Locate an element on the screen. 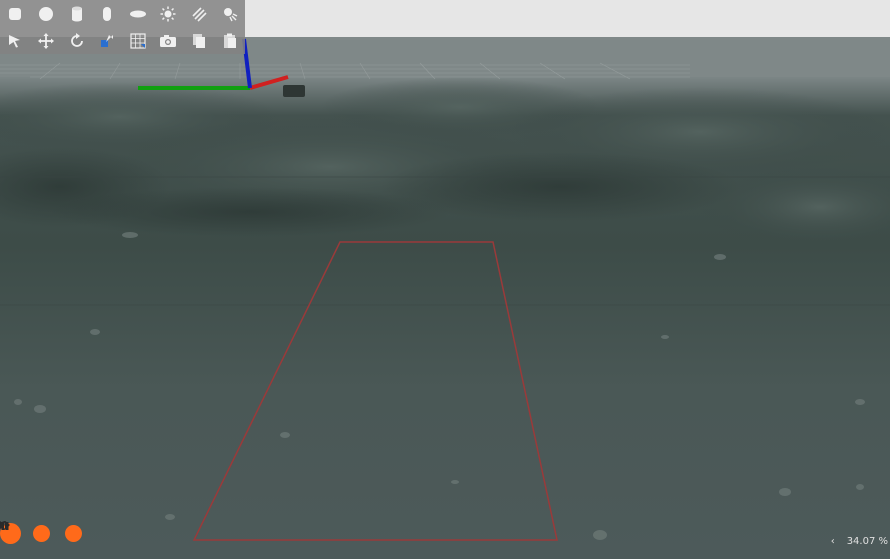 Image resolution: width=890 pixels, height=559 pixels. point-light-icon is located at coordinates (168, 13).